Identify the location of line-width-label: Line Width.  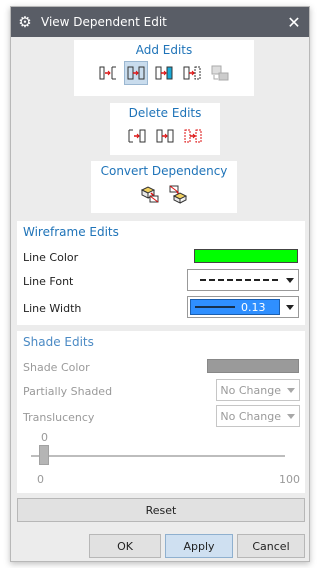
(52, 308).